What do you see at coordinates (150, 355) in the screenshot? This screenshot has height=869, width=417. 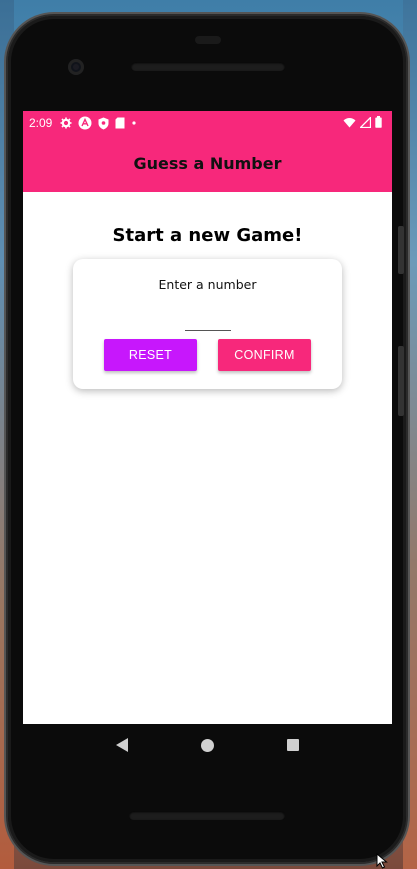 I see `reset-button: RESET` at bounding box center [150, 355].